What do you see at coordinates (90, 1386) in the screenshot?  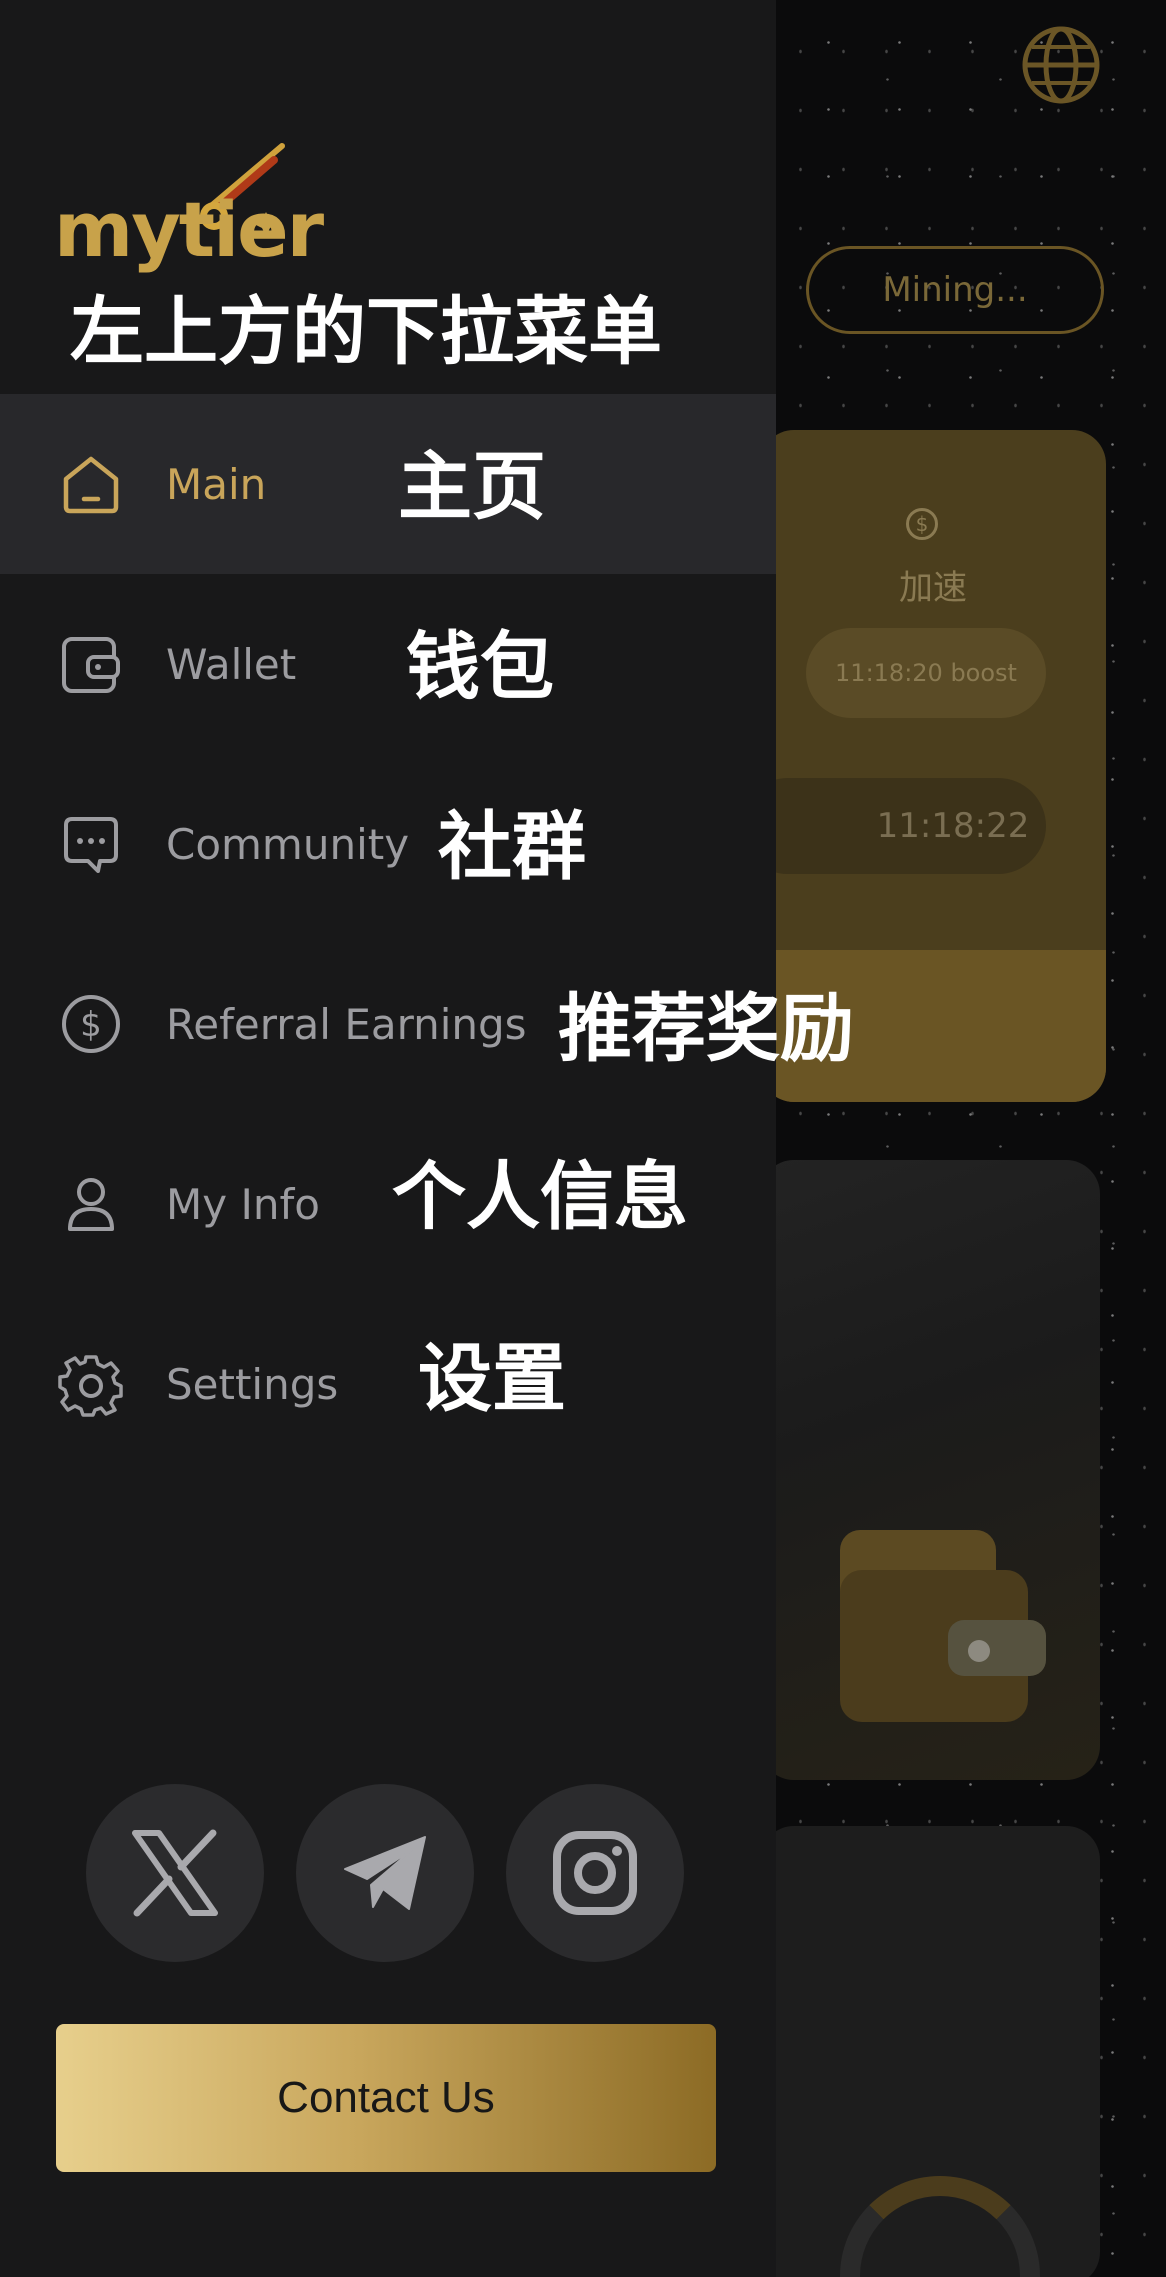 I see `gear-icon` at bounding box center [90, 1386].